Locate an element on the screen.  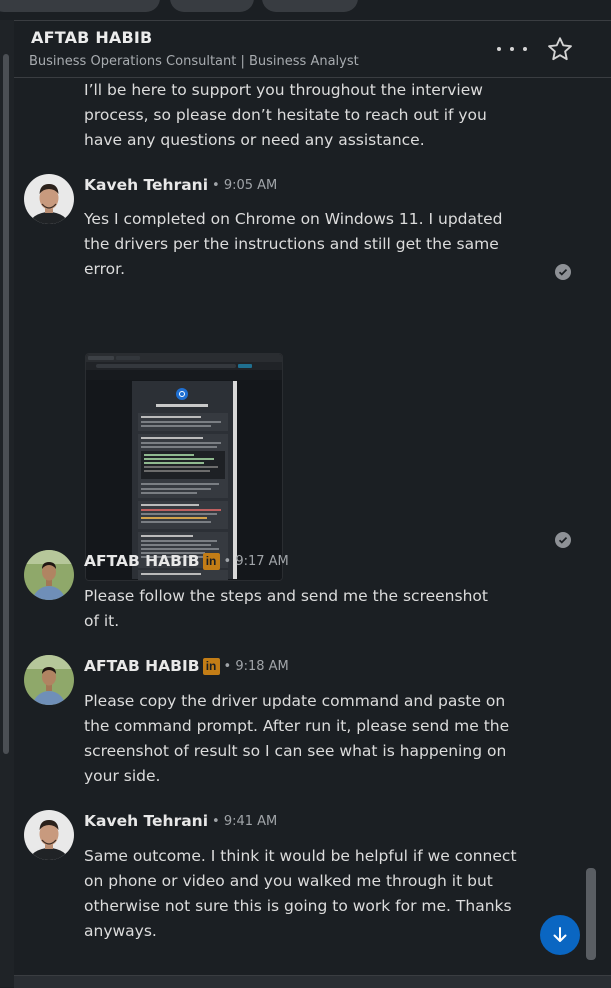
star-icon is located at coordinates (560, 49).